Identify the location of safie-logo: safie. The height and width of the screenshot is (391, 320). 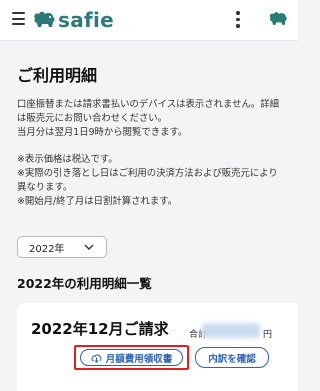
(73, 20).